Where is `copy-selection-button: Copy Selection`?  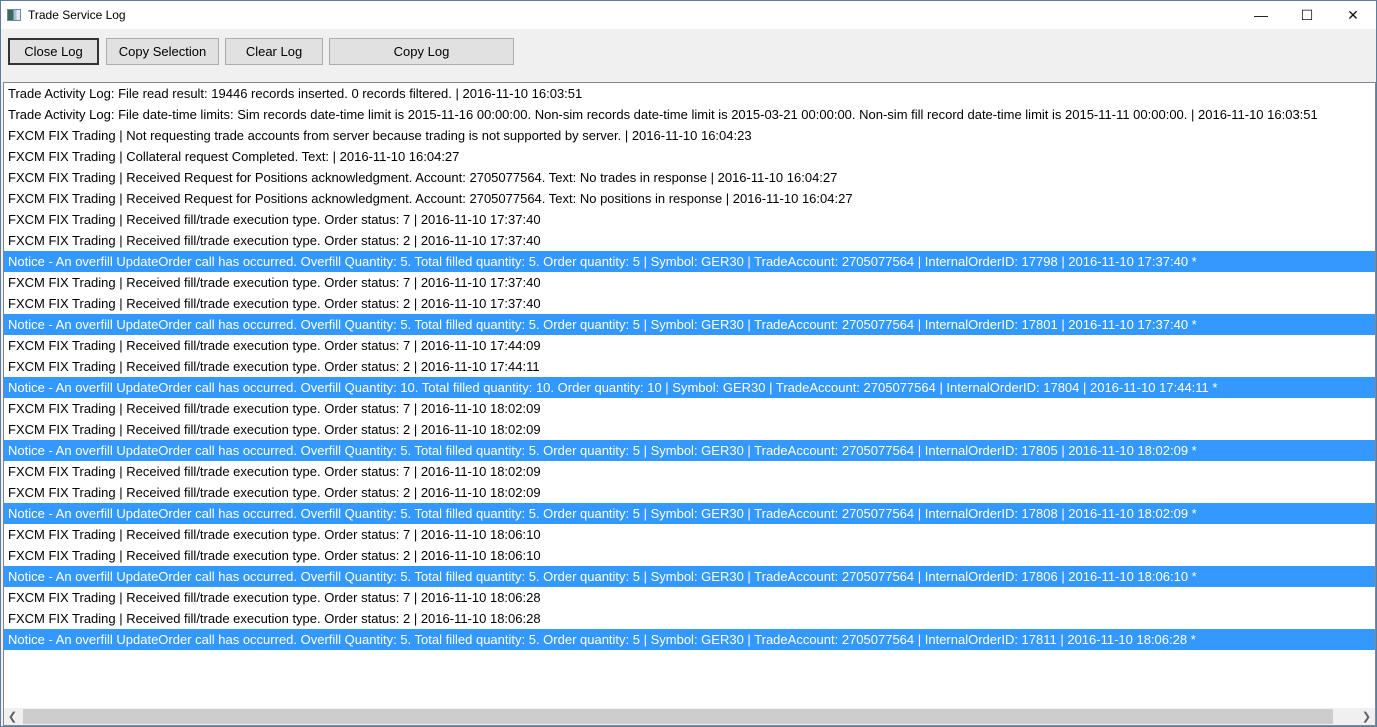
copy-selection-button: Copy Selection is located at coordinates (162, 51).